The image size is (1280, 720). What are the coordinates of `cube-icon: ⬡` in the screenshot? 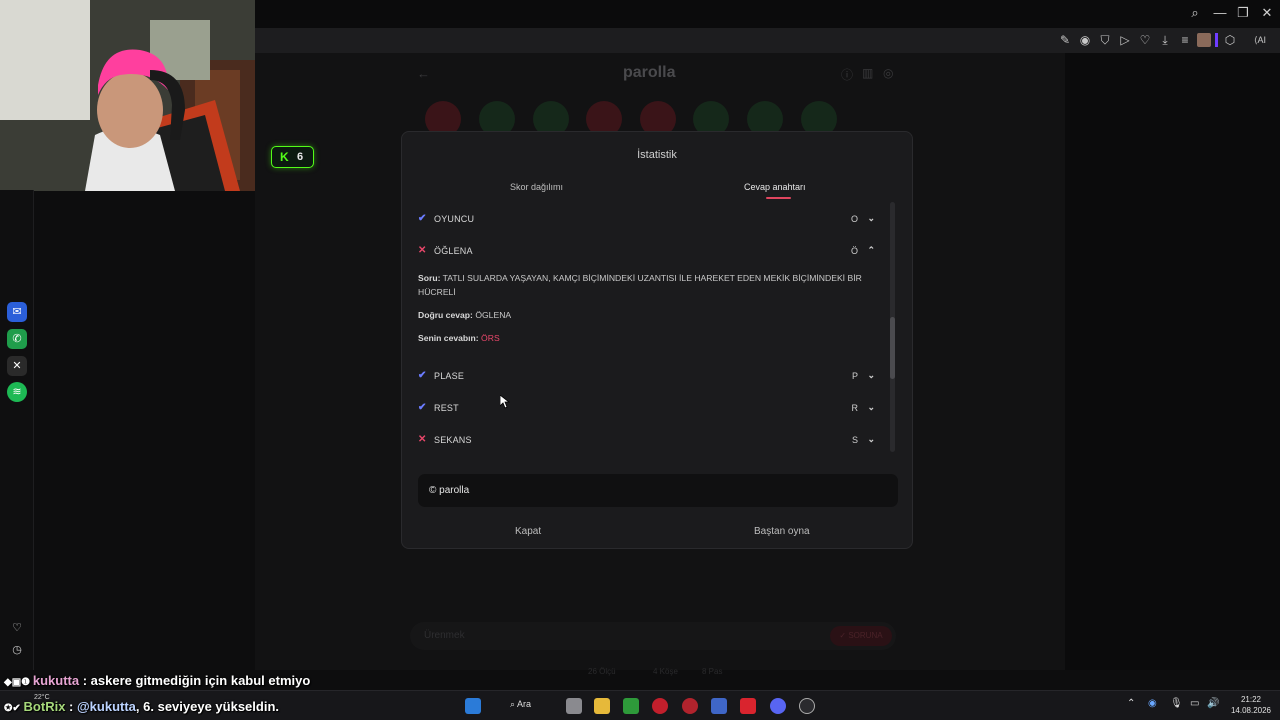 It's located at (1230, 40).